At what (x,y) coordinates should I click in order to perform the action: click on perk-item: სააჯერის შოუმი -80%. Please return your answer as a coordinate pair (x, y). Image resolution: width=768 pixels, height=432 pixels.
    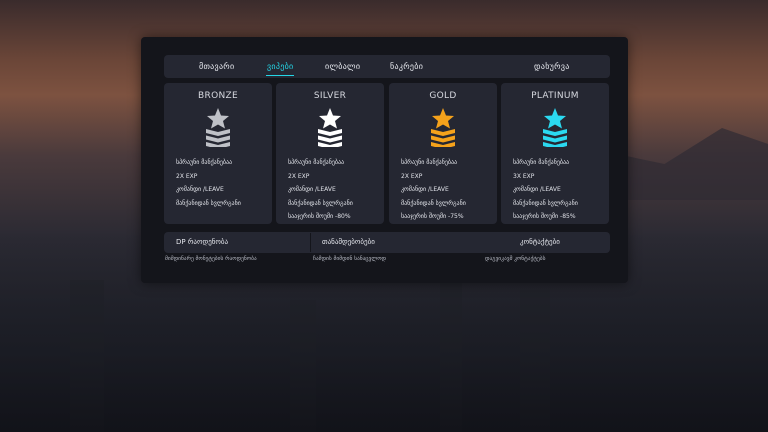
    Looking at the image, I should click on (319, 216).